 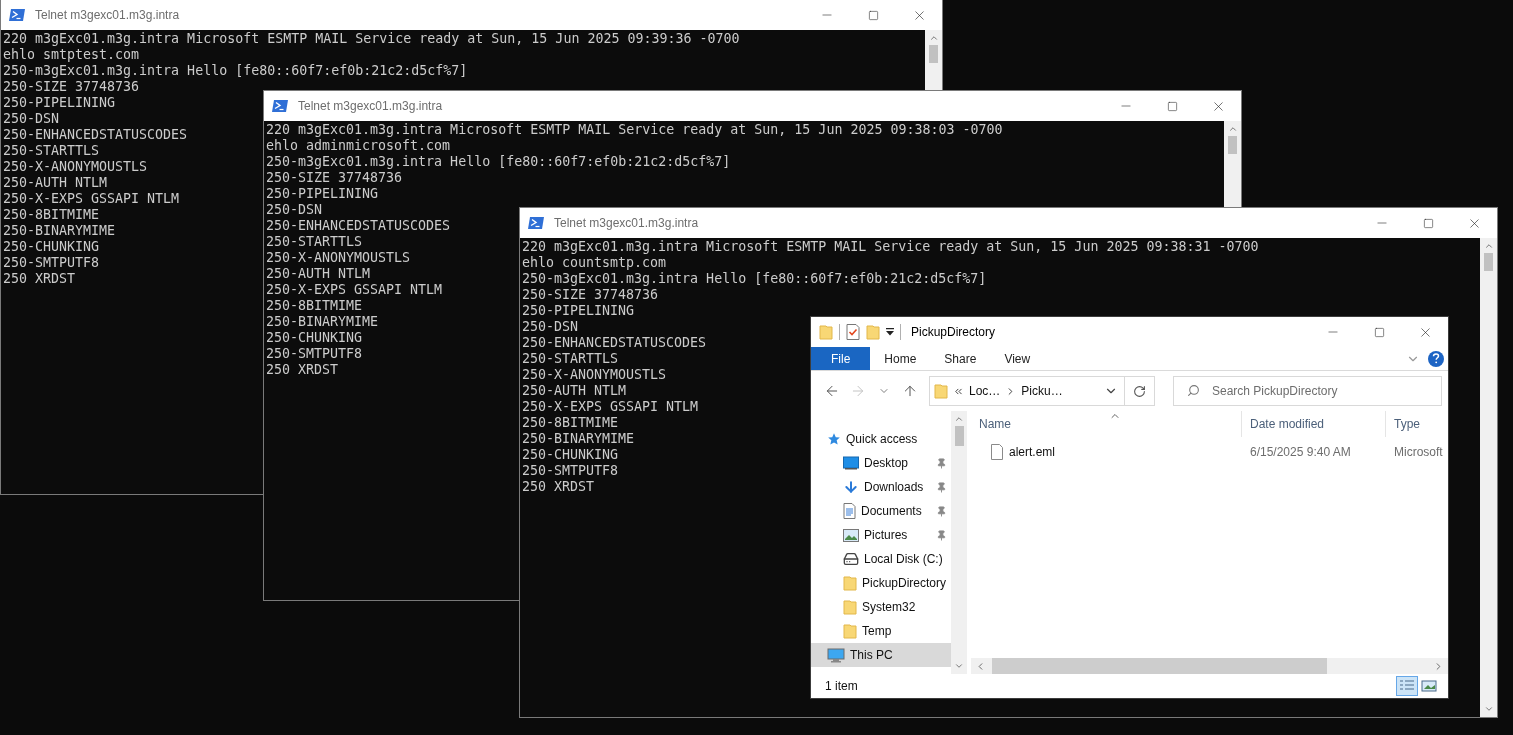 What do you see at coordinates (1436, 358) in the screenshot?
I see `help-icon` at bounding box center [1436, 358].